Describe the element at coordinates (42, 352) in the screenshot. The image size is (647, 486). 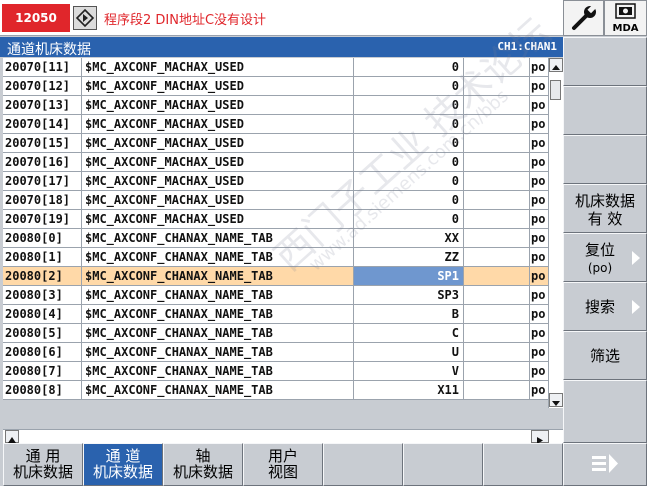
I see `machine-data-number: 20080[6]` at that location.